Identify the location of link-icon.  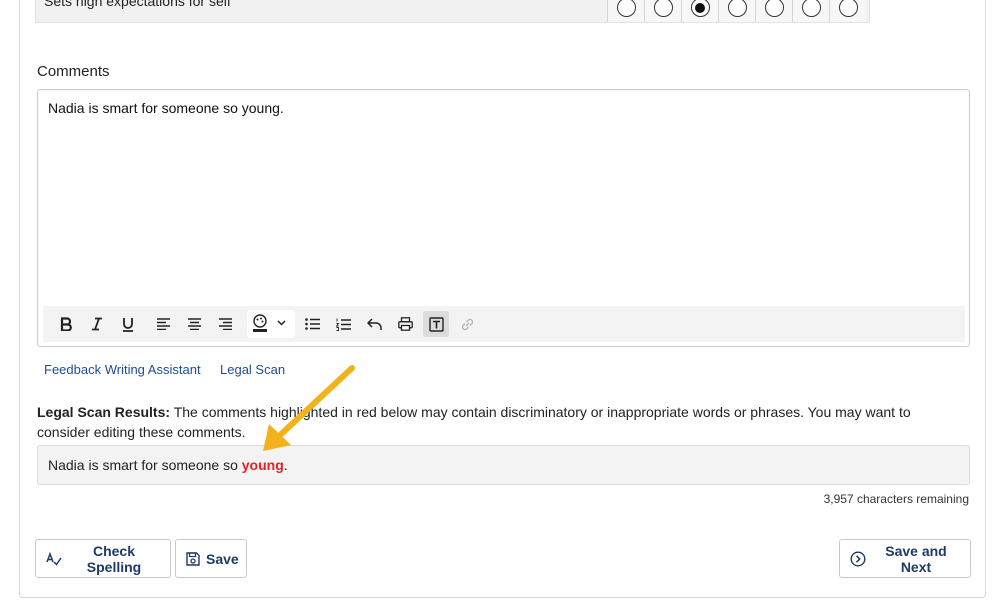
(467, 324).